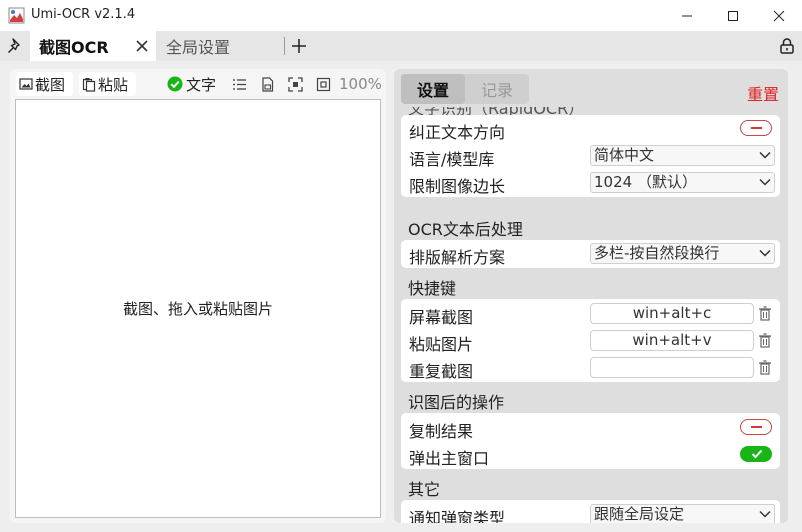  Describe the element at coordinates (401, 46) in the screenshot. I see `tab-bar: 截图OCR 全局设置` at that location.